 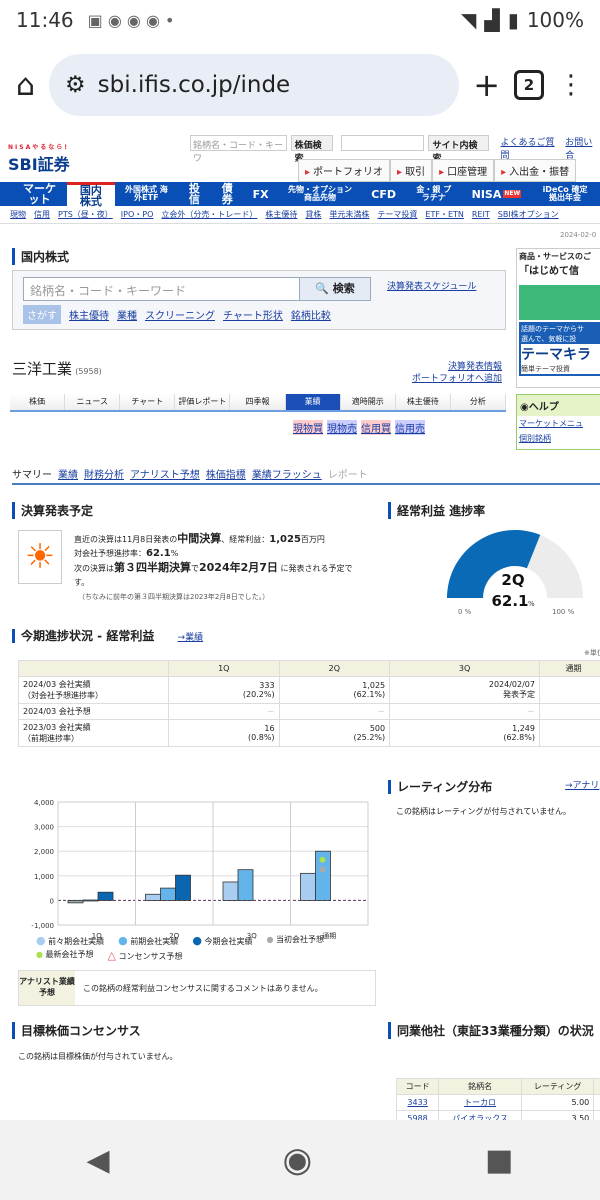 I want to click on tab-switcher-button: 2, so click(x=529, y=85).